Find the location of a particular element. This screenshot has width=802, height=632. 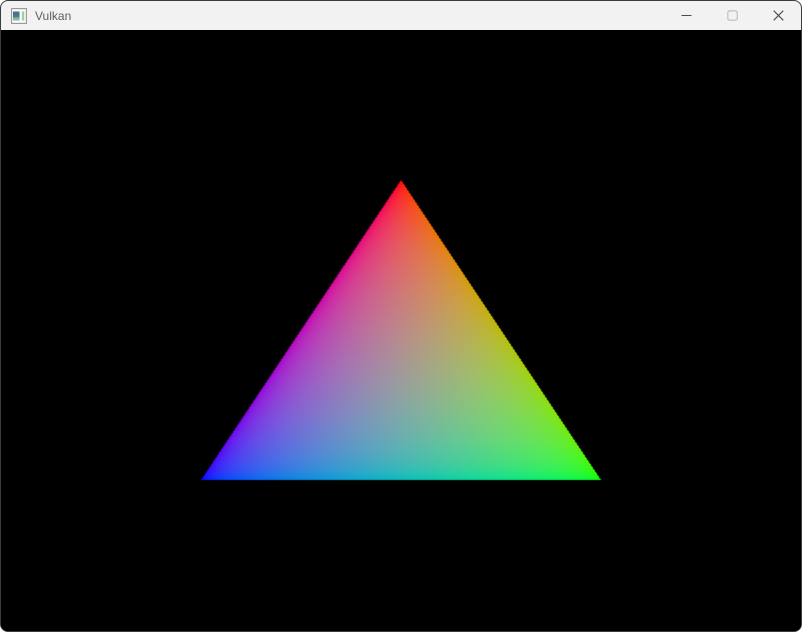

maximize-button is located at coordinates (732, 15).